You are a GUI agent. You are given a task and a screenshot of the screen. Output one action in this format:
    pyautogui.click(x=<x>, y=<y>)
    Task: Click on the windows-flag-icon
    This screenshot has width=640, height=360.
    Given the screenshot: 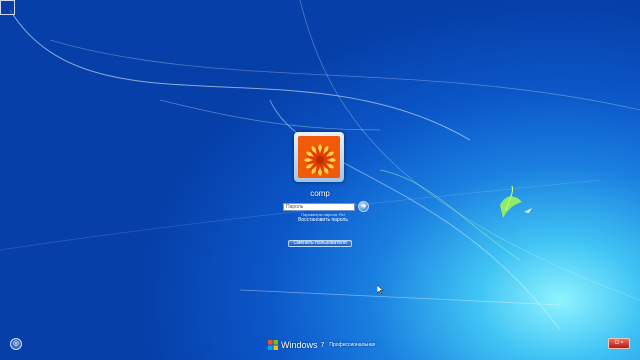 What is the action you would take?
    pyautogui.click(x=273, y=345)
    